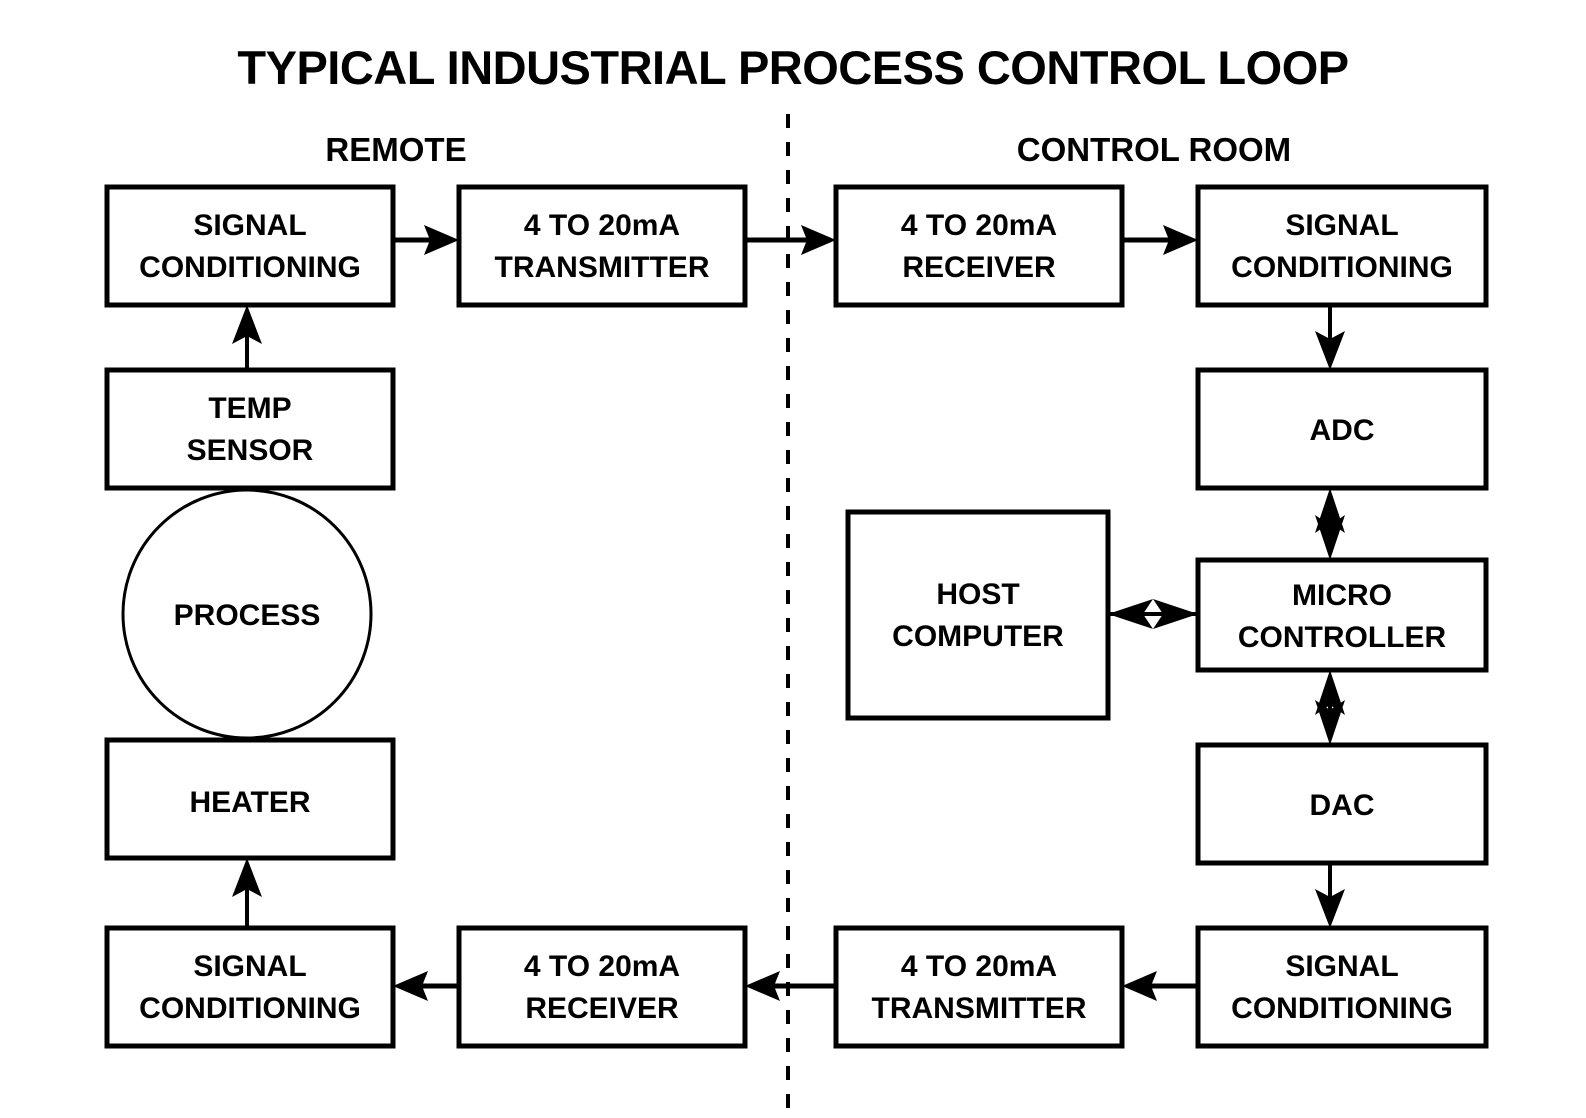 Image resolution: width=1586 pixels, height=1118 pixels. I want to click on block-host-computer: HOST COMPUTER, so click(978, 615).